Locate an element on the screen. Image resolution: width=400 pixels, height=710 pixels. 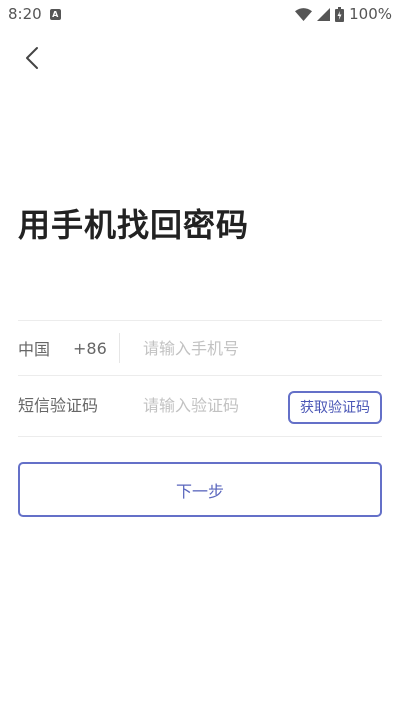
divider is located at coordinates (119, 348).